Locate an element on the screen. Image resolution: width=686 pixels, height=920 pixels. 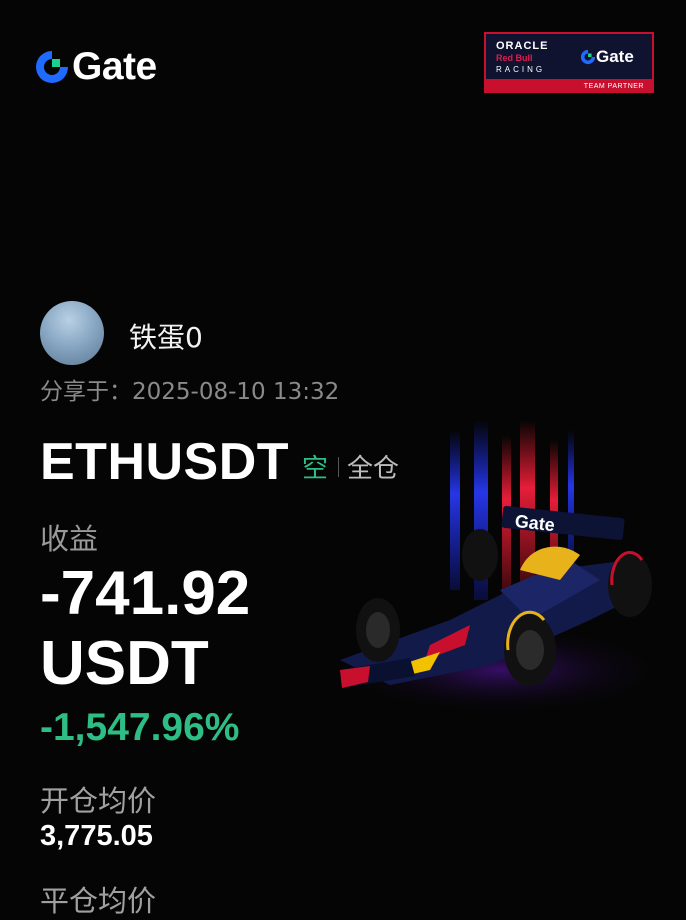
gate-logo: Gate is located at coordinates (95, 66).